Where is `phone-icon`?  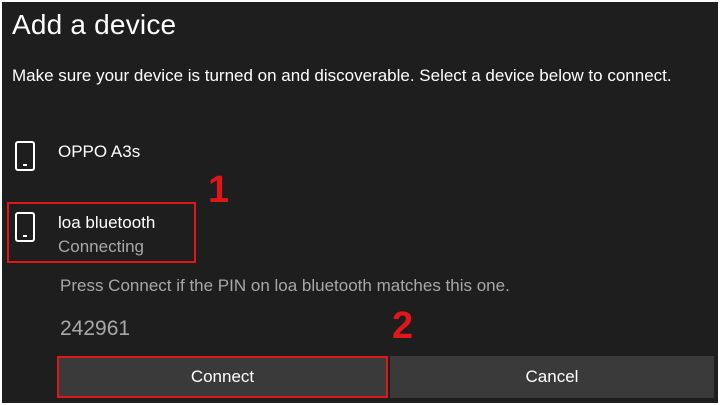 phone-icon is located at coordinates (25, 156).